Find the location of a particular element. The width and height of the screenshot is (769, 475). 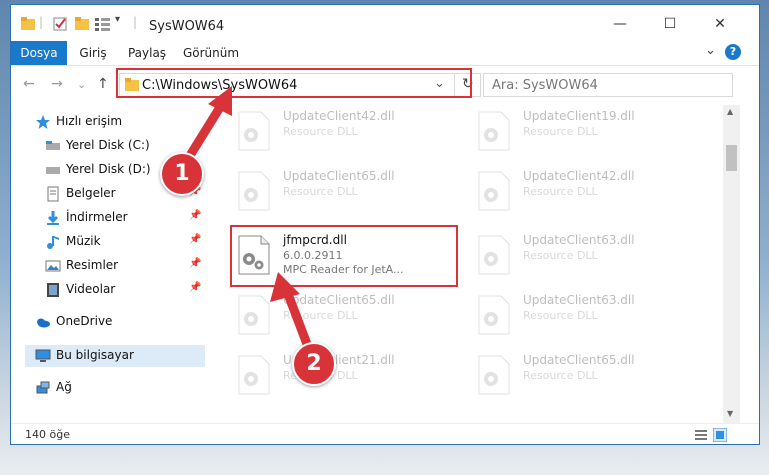

arrow-overlay is located at coordinates (248, 221).